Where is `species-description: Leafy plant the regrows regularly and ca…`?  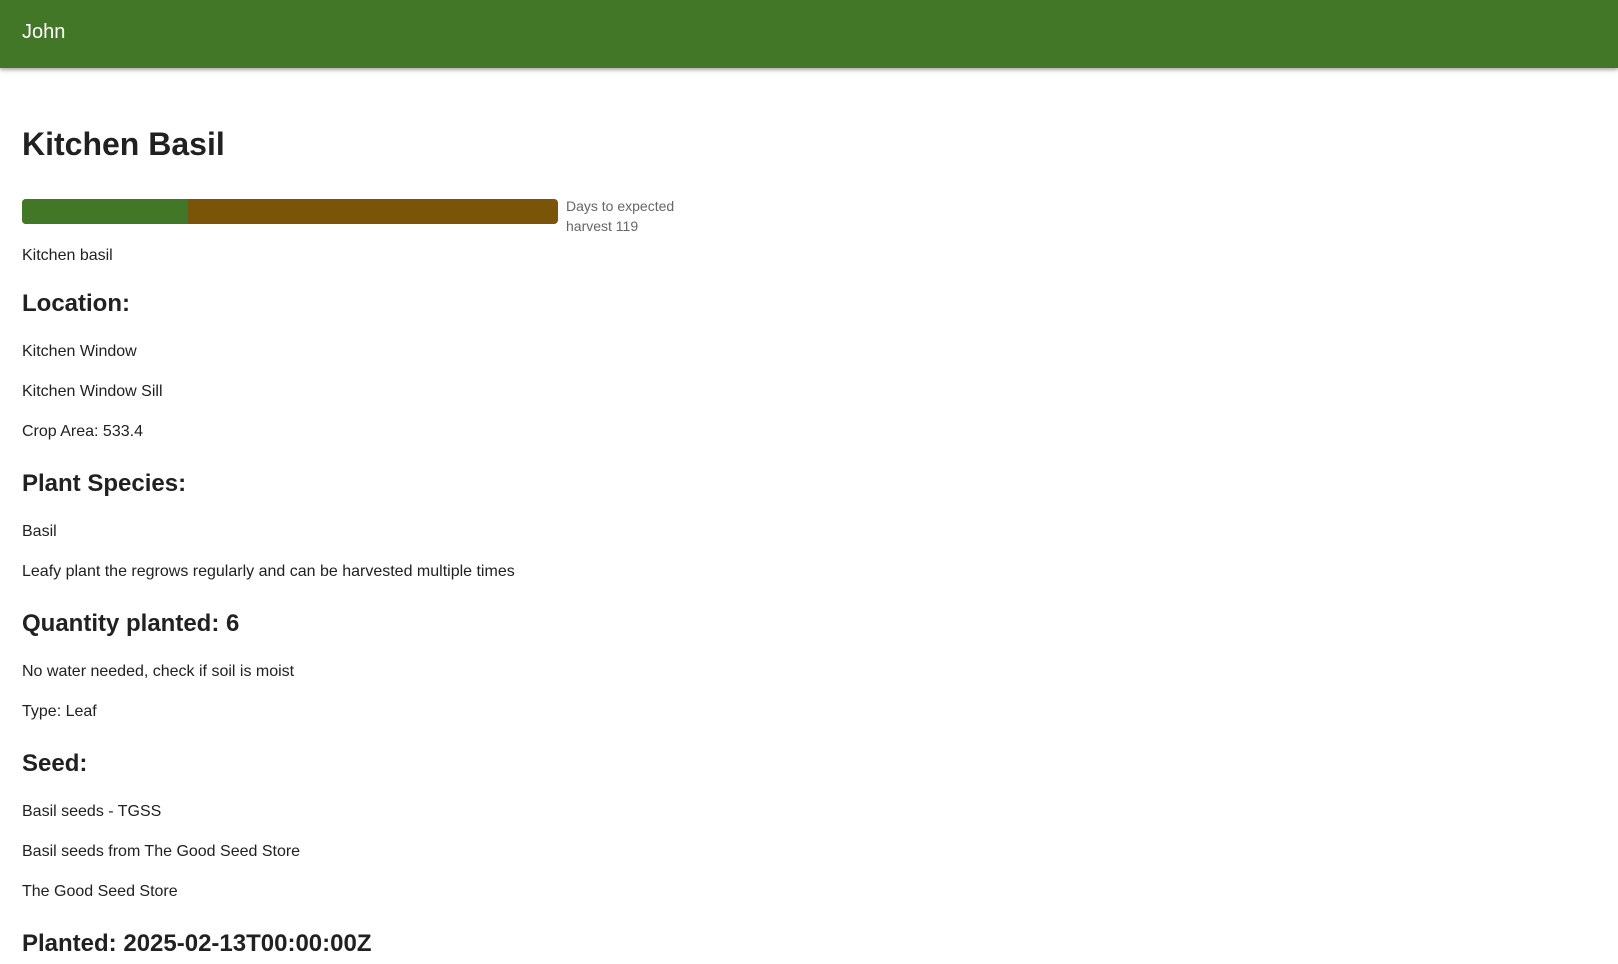
species-description: Leafy plant the regrows regularly and ca… is located at coordinates (268, 571).